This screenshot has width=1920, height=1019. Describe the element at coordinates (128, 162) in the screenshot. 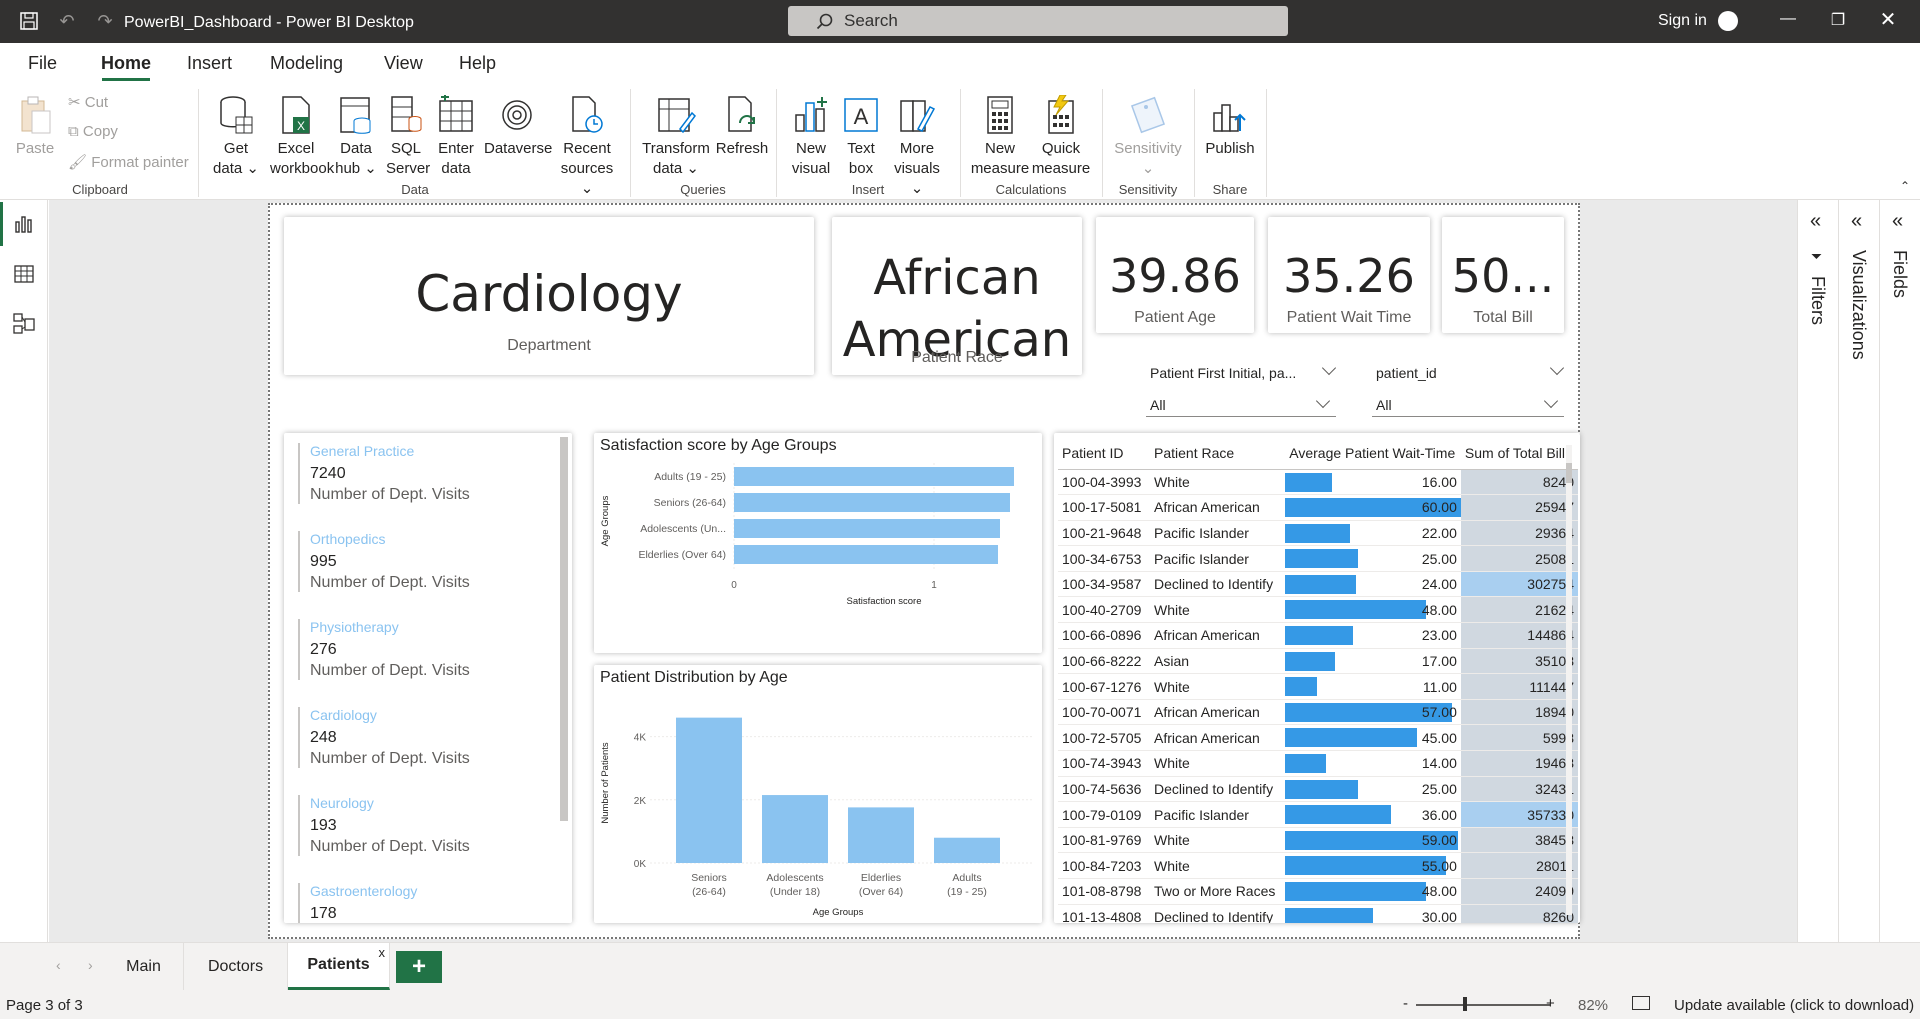

I see `format-painter-button: 🖌 Format painter` at that location.